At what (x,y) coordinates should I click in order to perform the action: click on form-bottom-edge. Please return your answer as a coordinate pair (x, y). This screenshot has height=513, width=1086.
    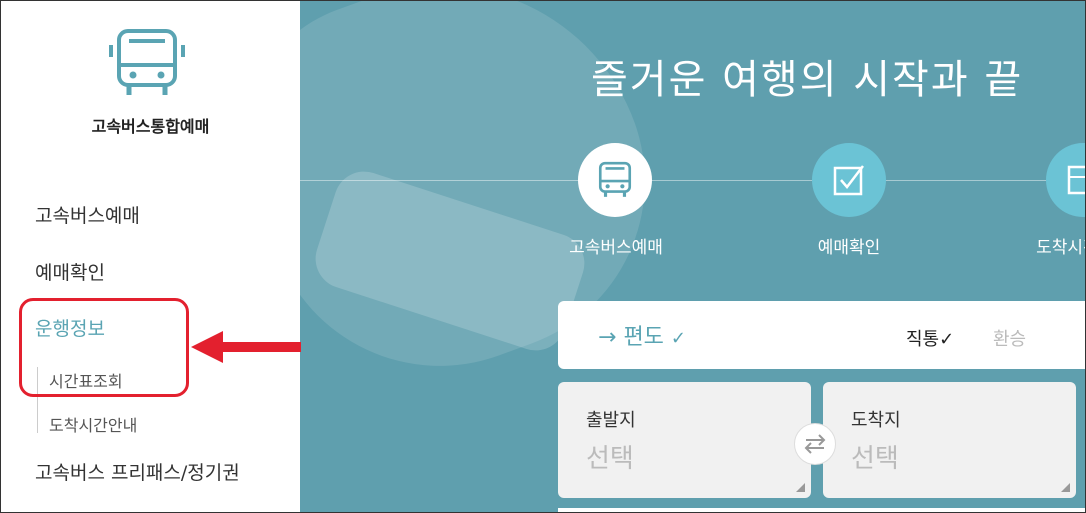
    Looking at the image, I should click on (821, 510).